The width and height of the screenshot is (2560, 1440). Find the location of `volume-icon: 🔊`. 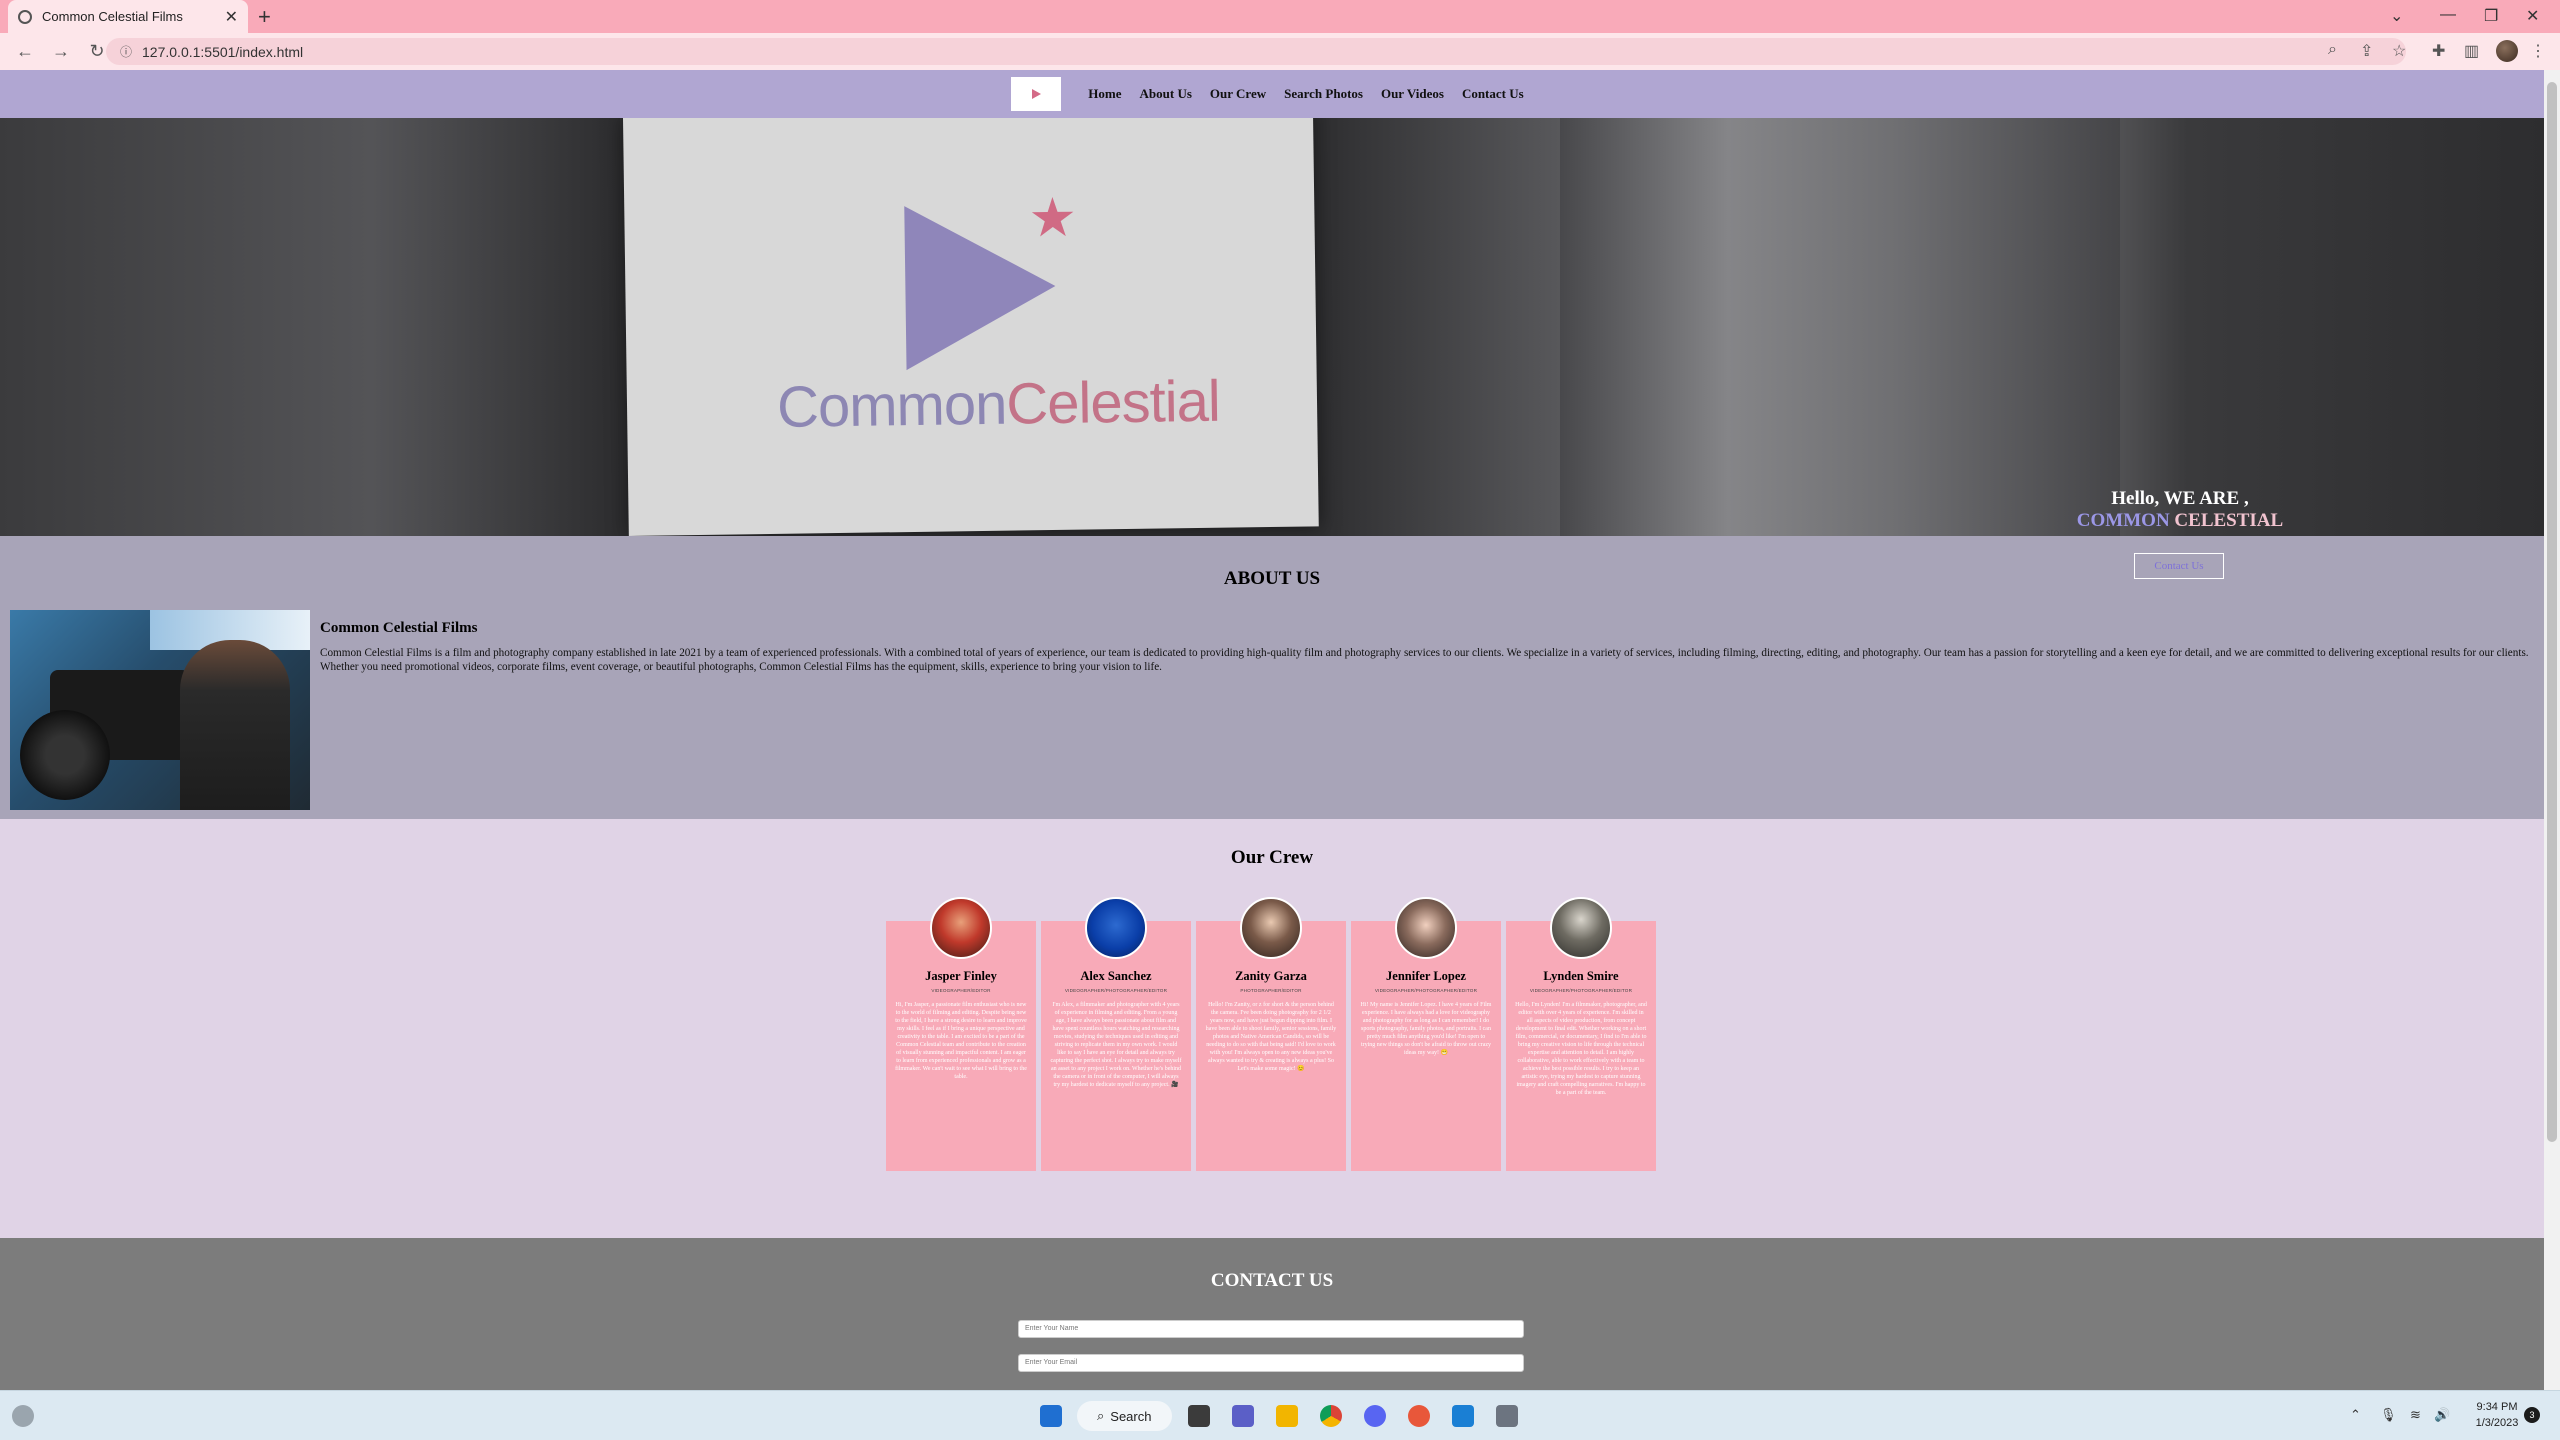

volume-icon: 🔊 is located at coordinates (2442, 1415).